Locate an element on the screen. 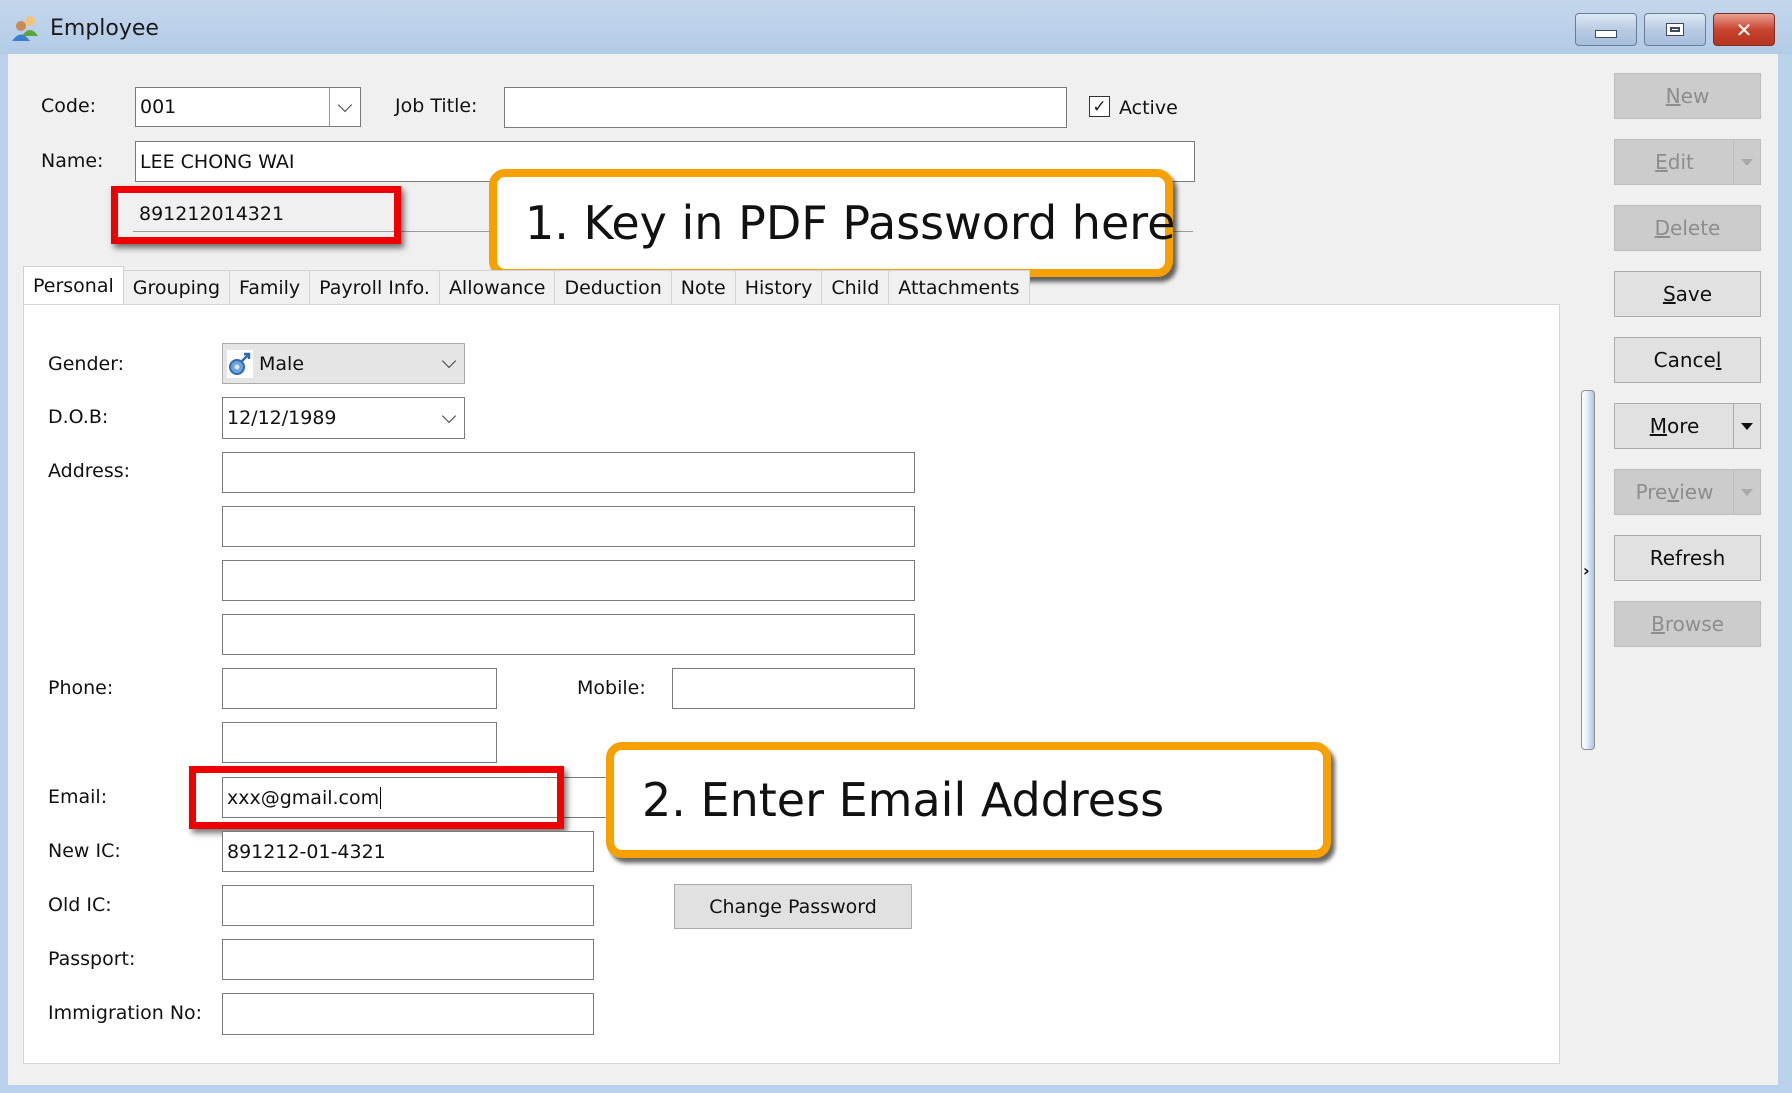 The height and width of the screenshot is (1093, 1792). preview-dropdown-button is located at coordinates (1746, 492).